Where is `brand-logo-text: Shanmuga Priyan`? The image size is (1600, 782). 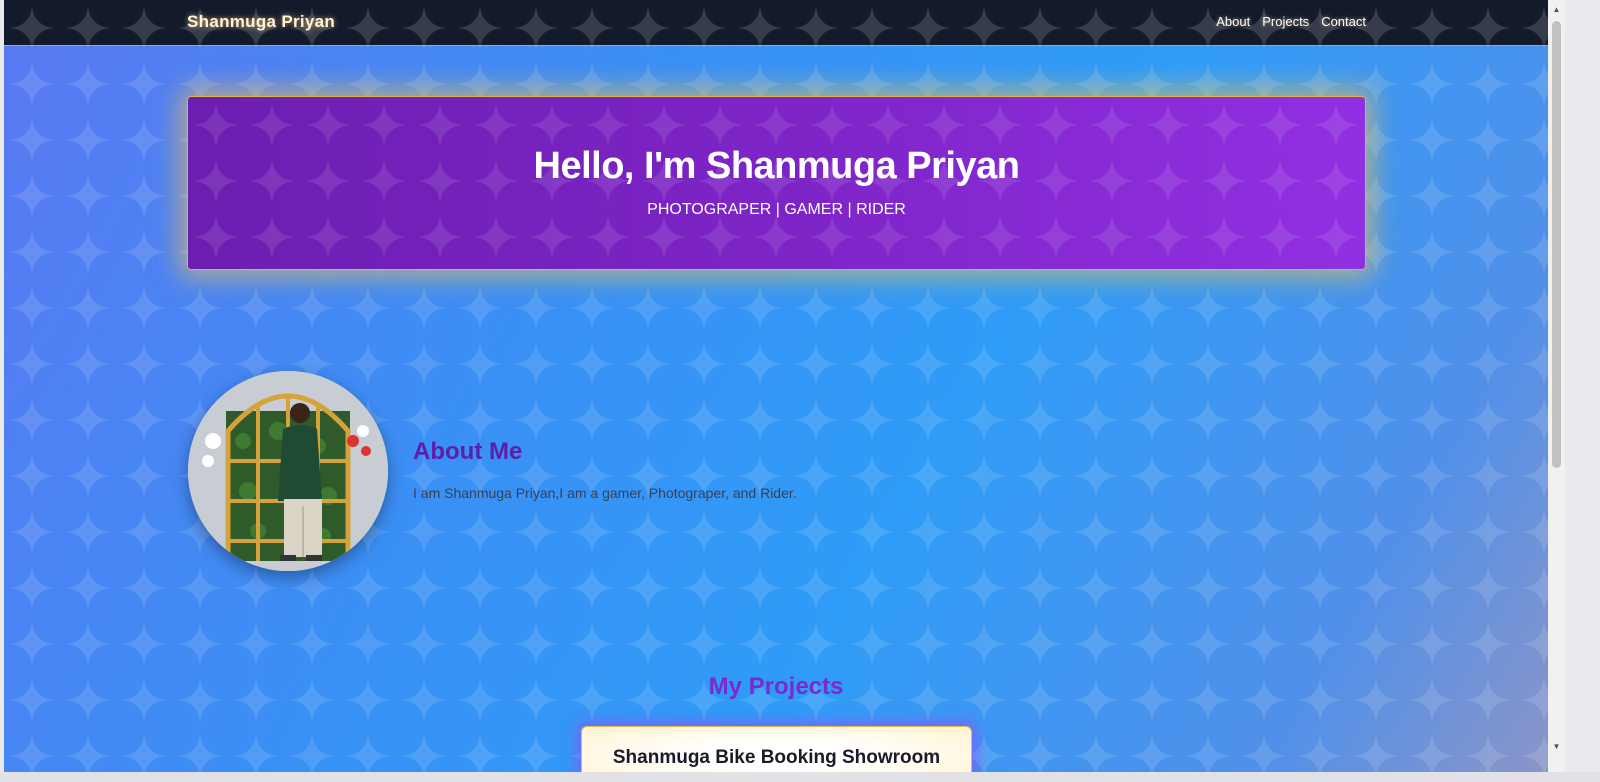 brand-logo-text: Shanmuga Priyan is located at coordinates (261, 22).